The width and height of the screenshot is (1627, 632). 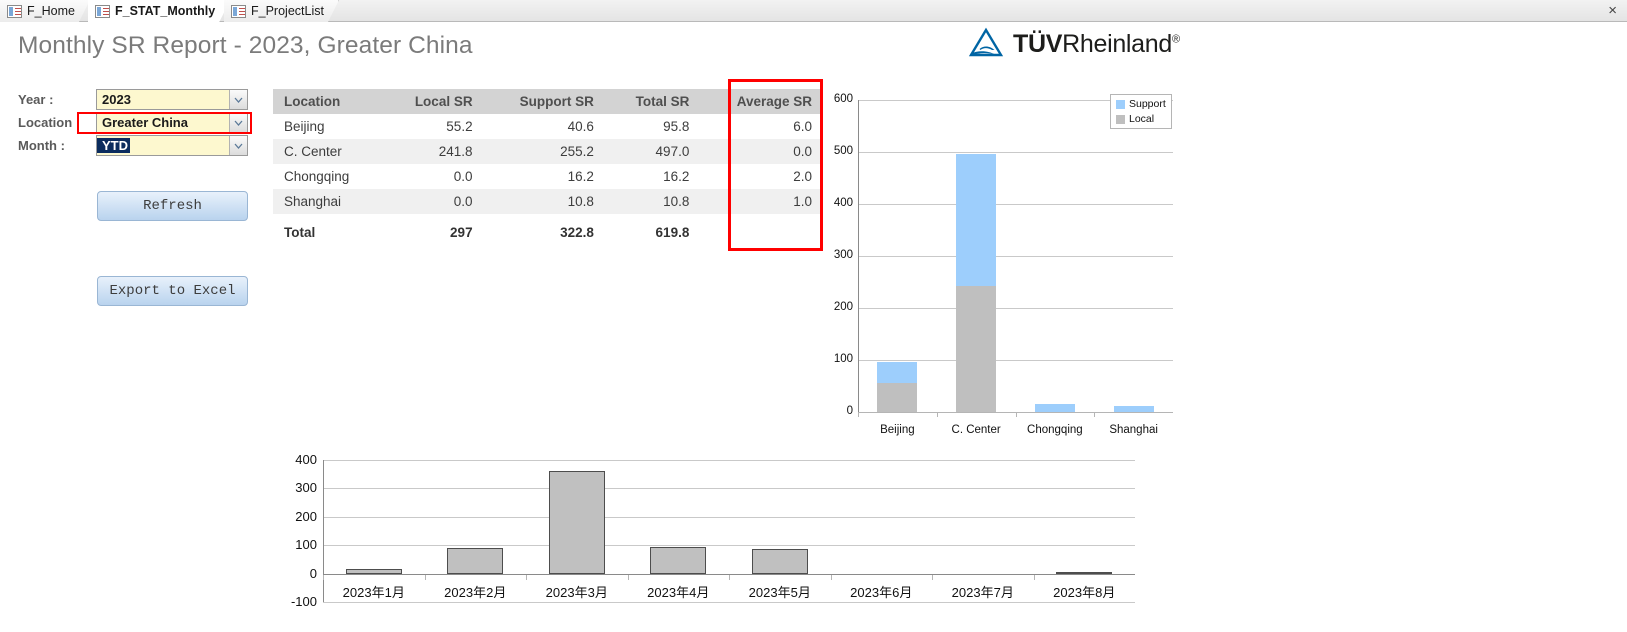 I want to click on location-select: Greater China, so click(x=172, y=122).